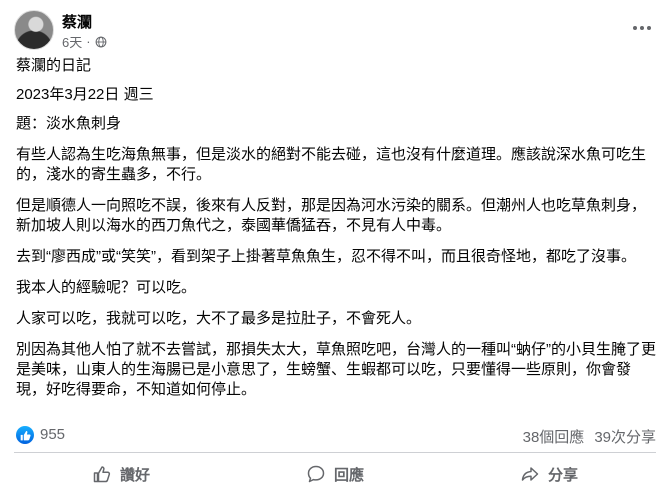  Describe the element at coordinates (77, 21) in the screenshot. I see `author-name: 蔡瀾` at that location.